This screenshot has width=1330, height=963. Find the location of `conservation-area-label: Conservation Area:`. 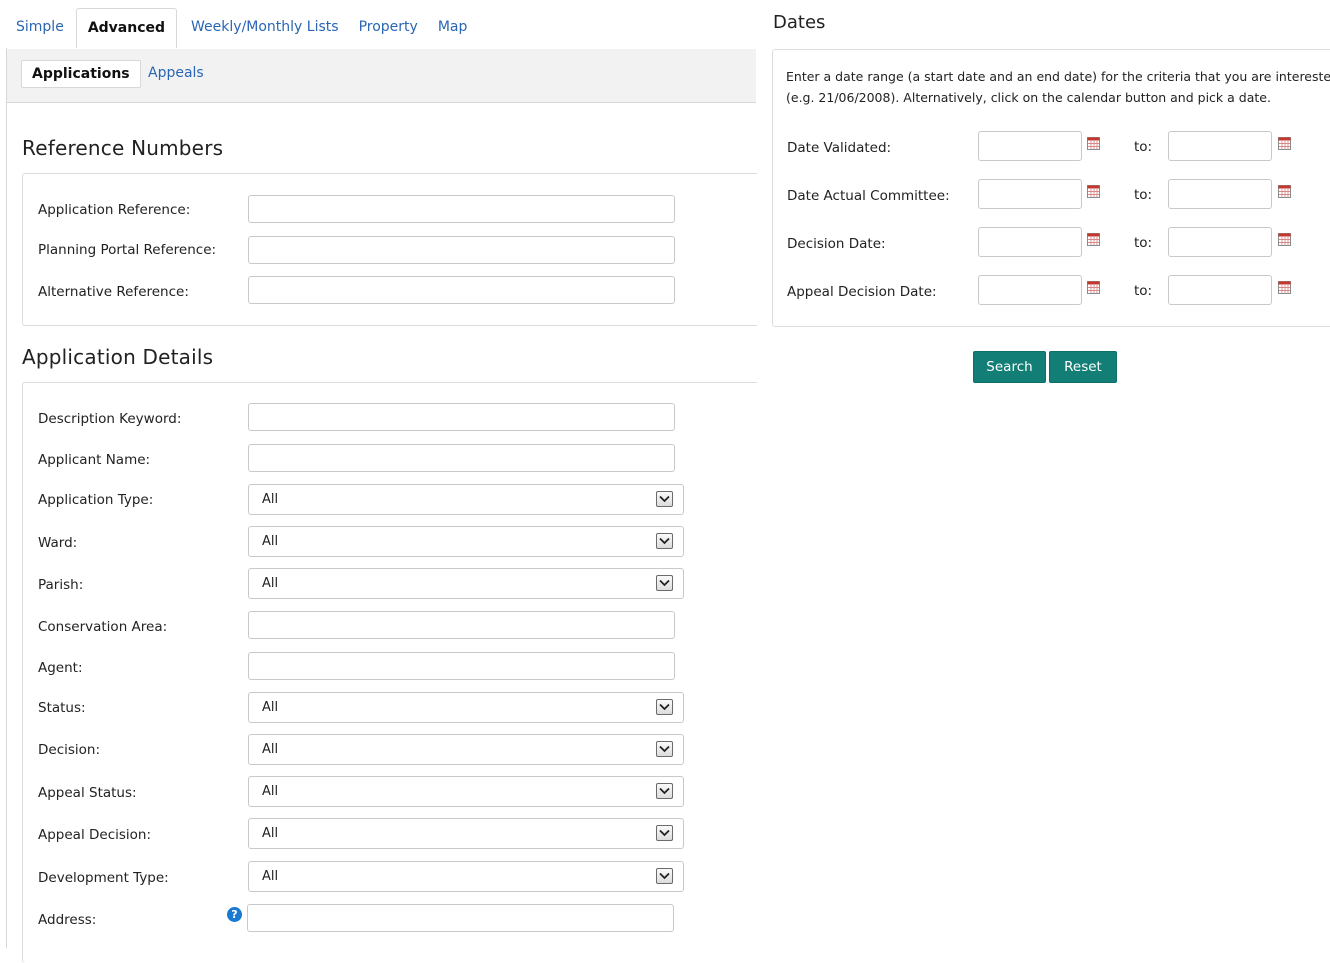

conservation-area-label: Conservation Area: is located at coordinates (103, 627).